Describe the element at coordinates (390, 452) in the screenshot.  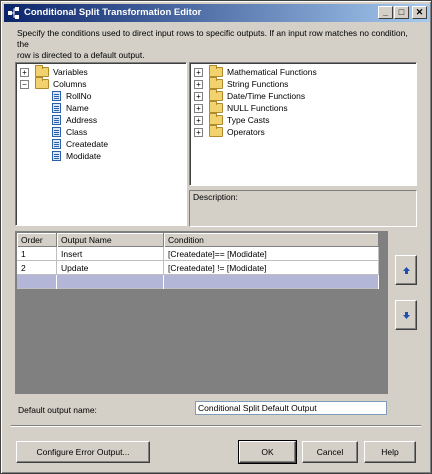
I see `help-button: Help` at that location.